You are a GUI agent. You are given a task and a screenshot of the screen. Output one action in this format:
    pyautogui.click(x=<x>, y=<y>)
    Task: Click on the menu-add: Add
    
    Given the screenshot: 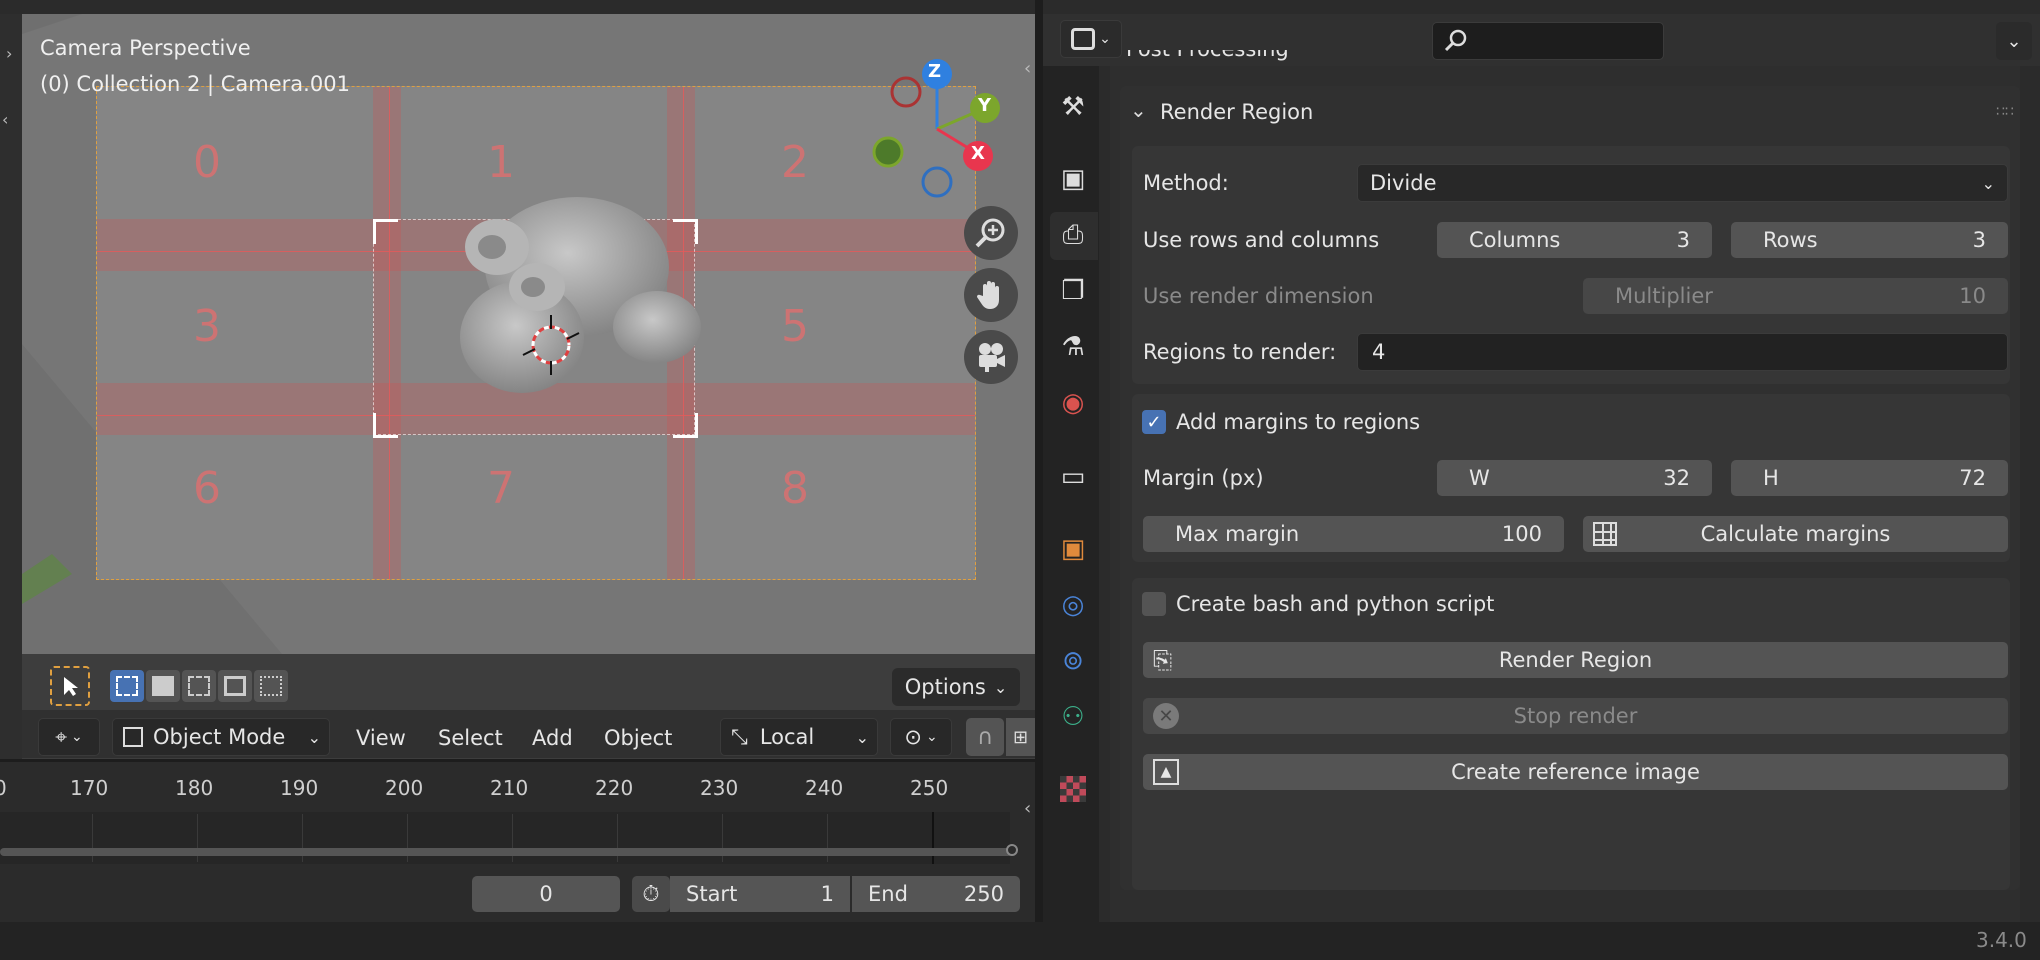 What is the action you would take?
    pyautogui.click(x=552, y=738)
    